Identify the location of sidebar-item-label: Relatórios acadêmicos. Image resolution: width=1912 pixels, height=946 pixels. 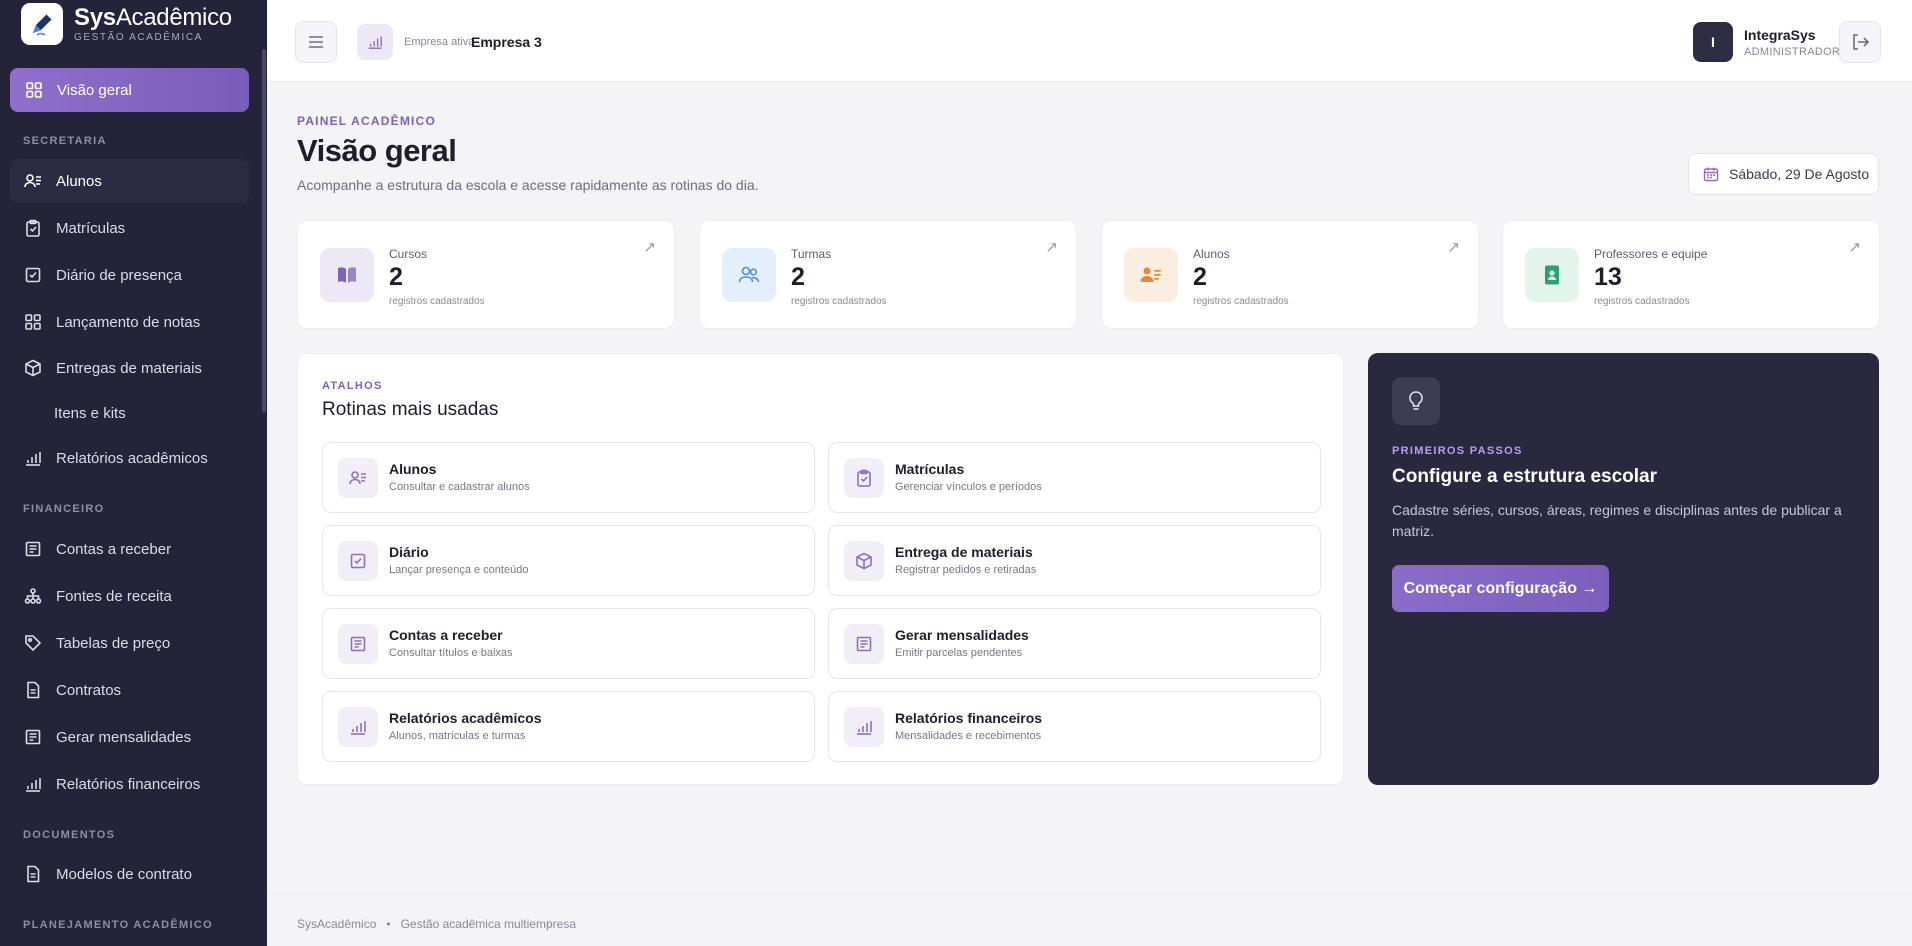
(132, 458).